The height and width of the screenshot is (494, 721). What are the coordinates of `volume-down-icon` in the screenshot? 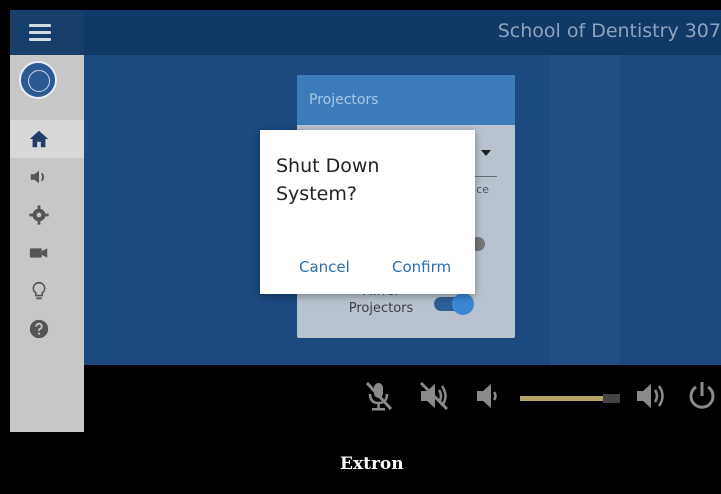 It's located at (488, 396).